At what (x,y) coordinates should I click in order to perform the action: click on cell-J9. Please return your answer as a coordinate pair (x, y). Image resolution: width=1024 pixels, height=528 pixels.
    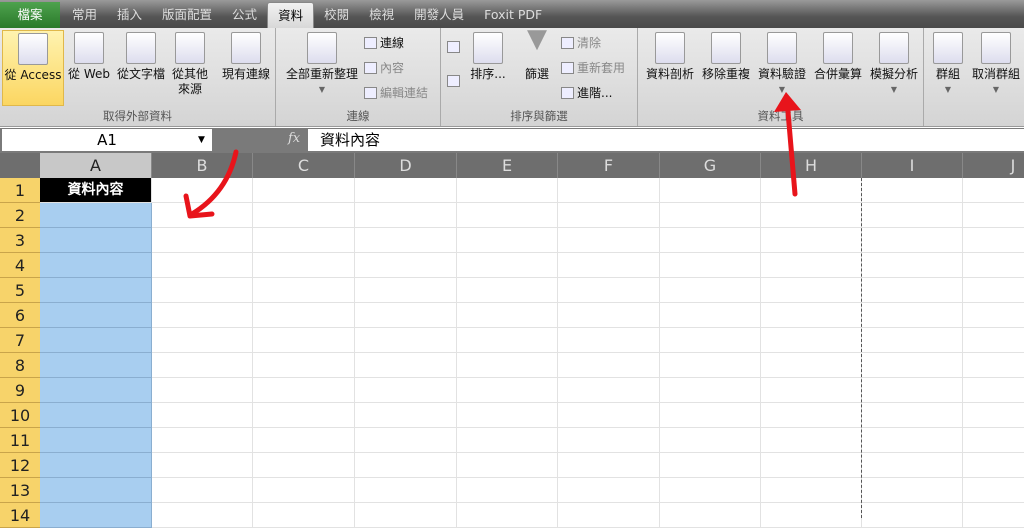
    Looking at the image, I should click on (993, 390).